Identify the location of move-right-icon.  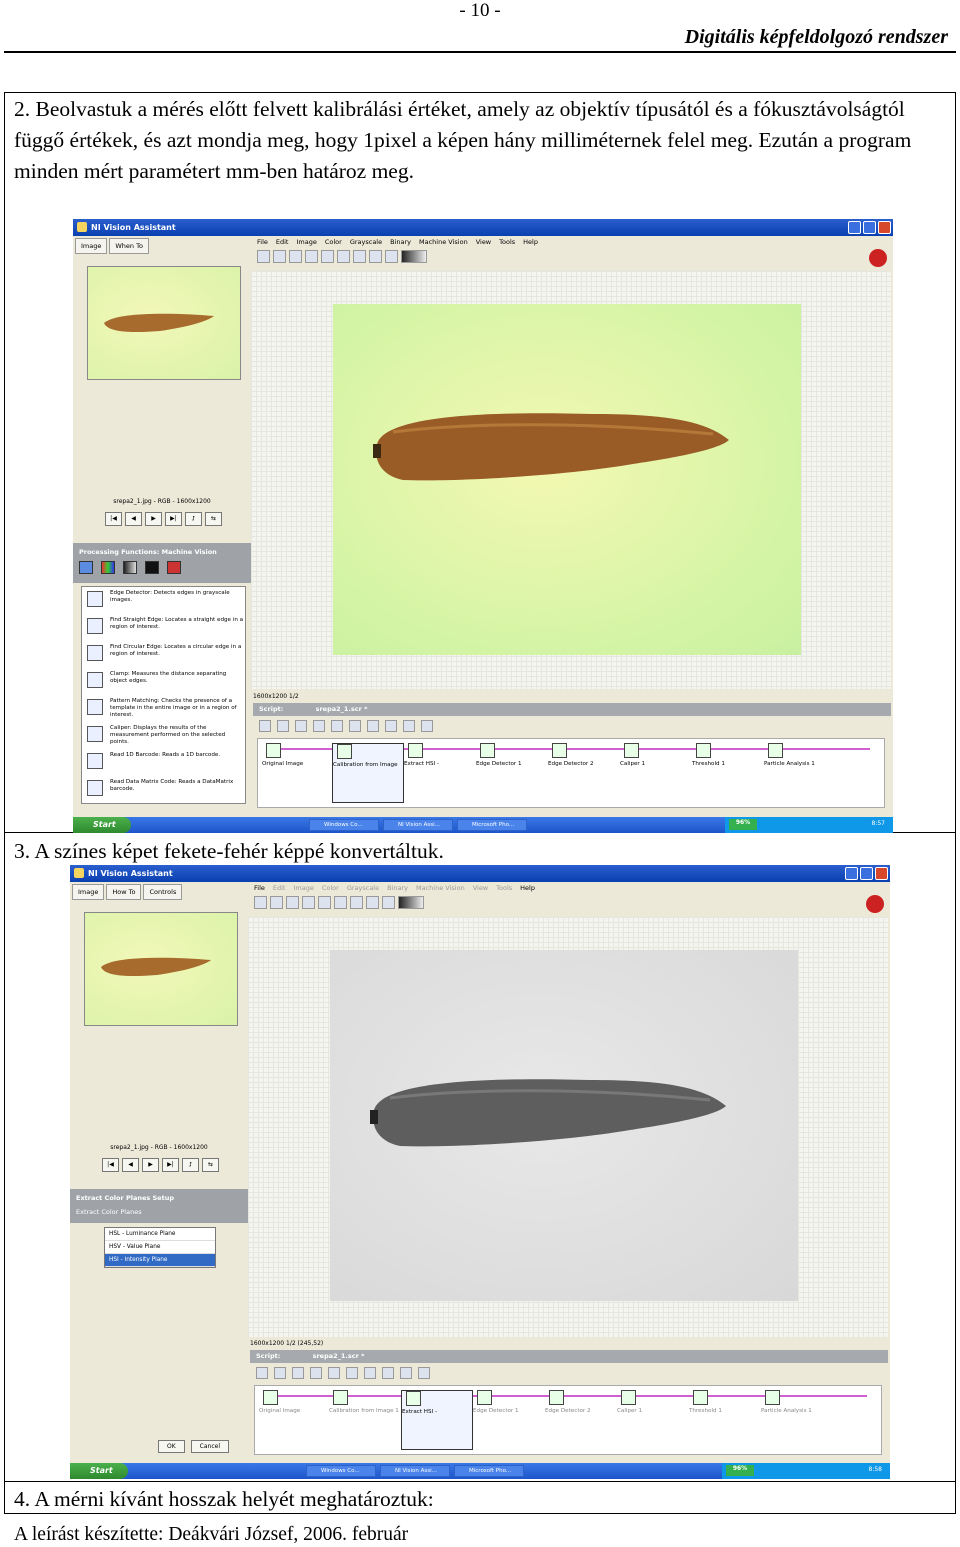
(391, 726).